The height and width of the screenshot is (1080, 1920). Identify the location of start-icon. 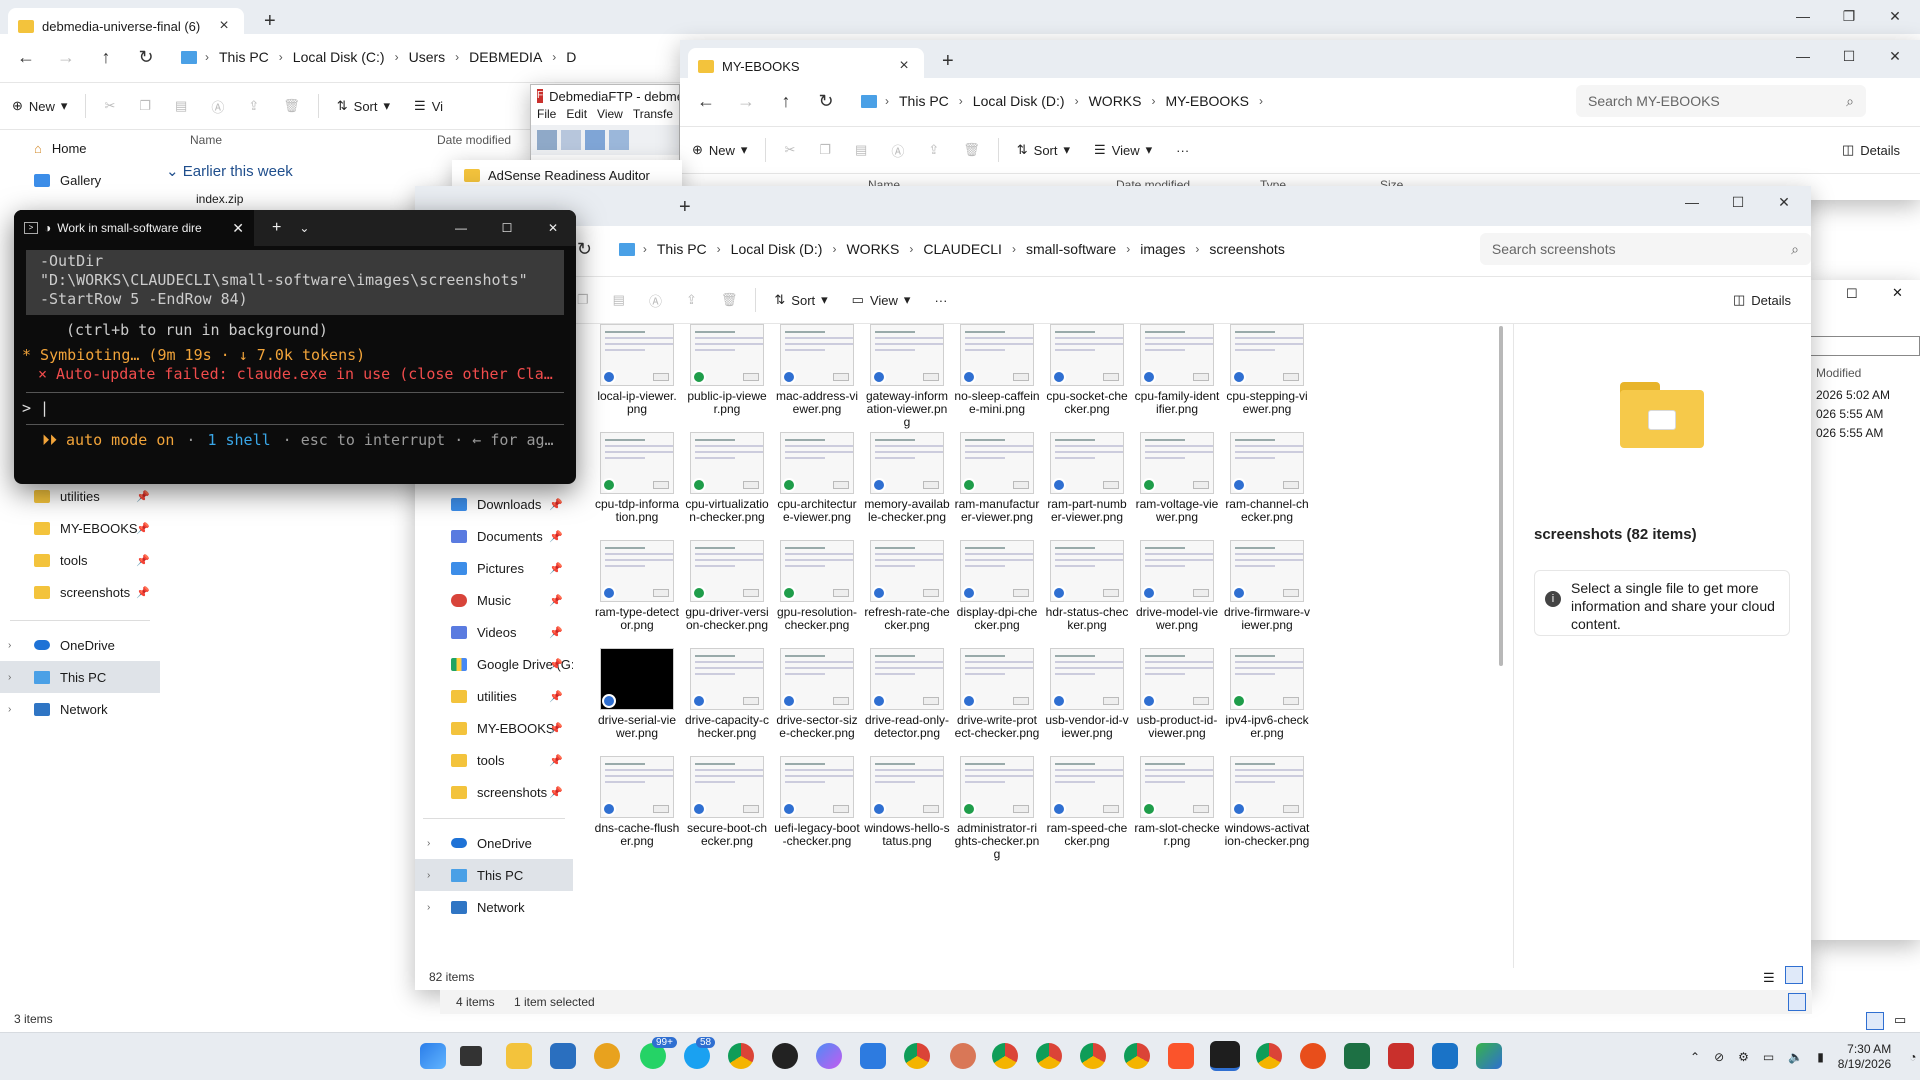
(433, 1056).